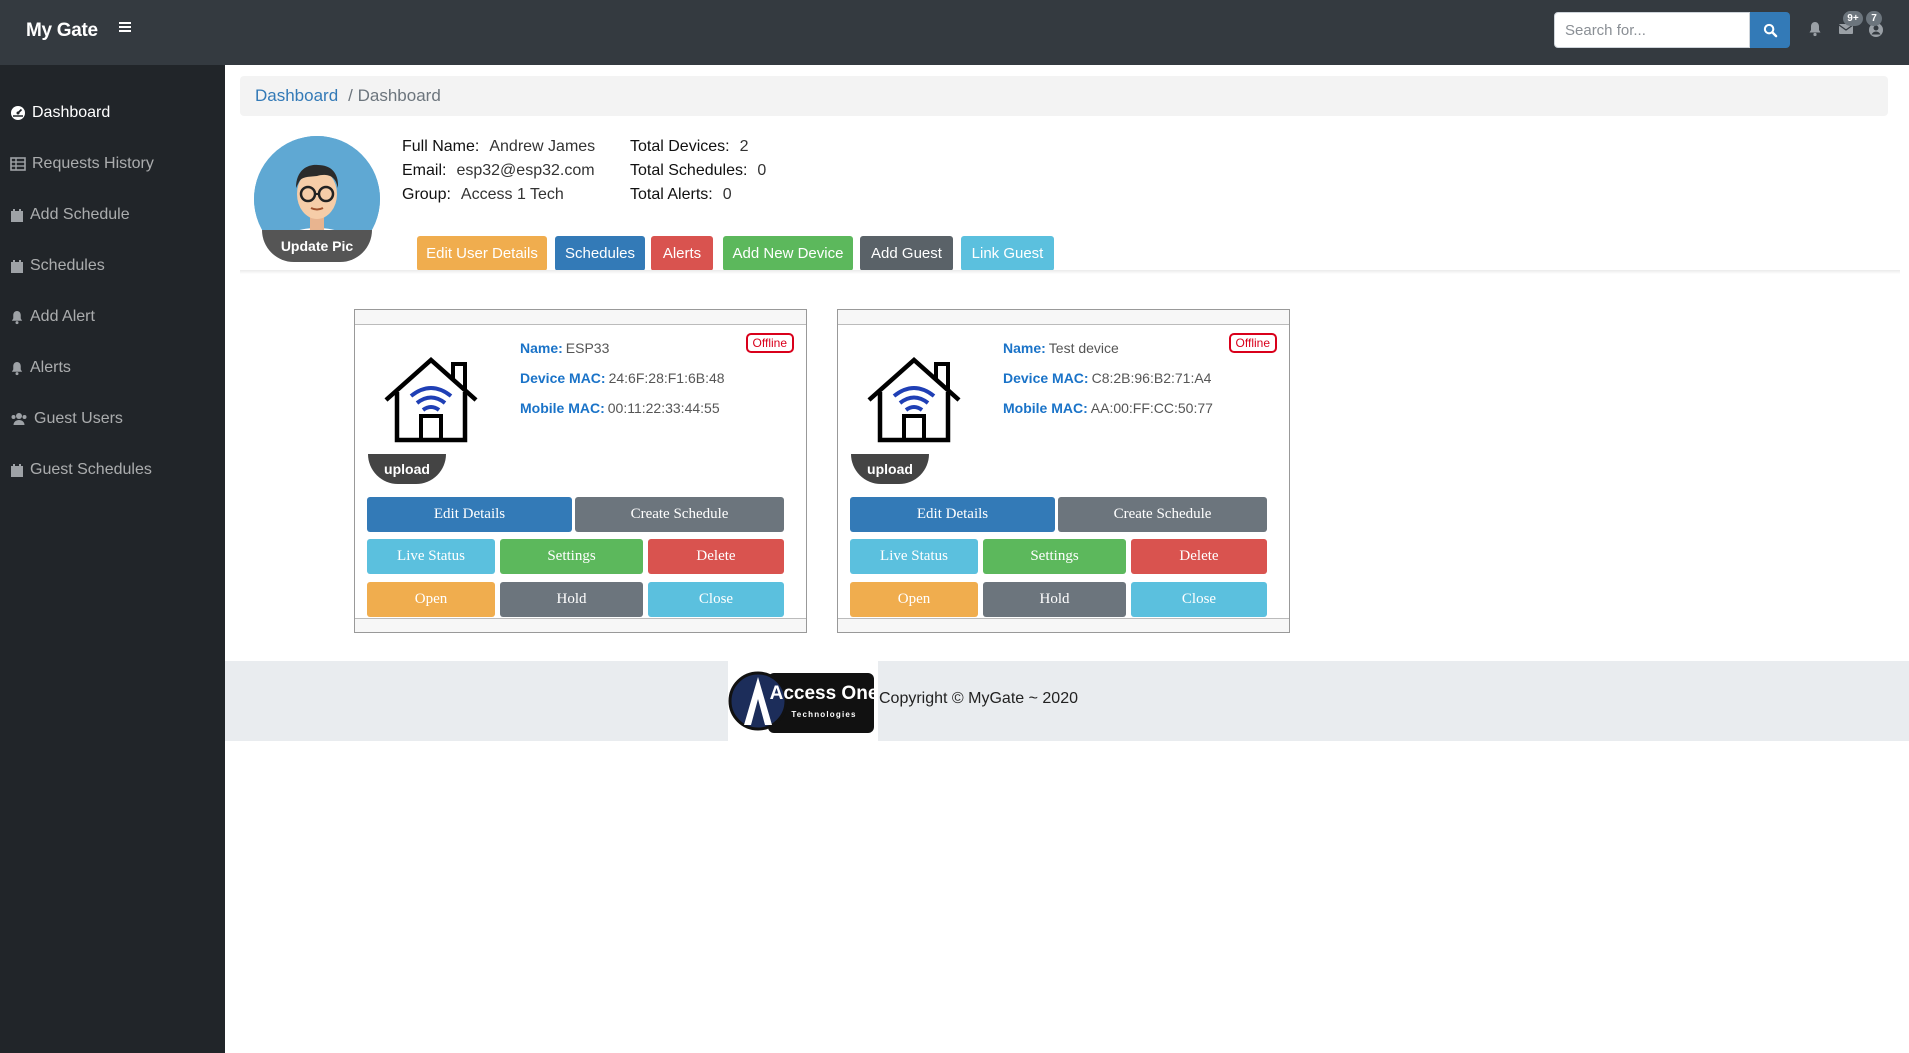  I want to click on total-schedules-label: Total Schedules:, so click(689, 170).